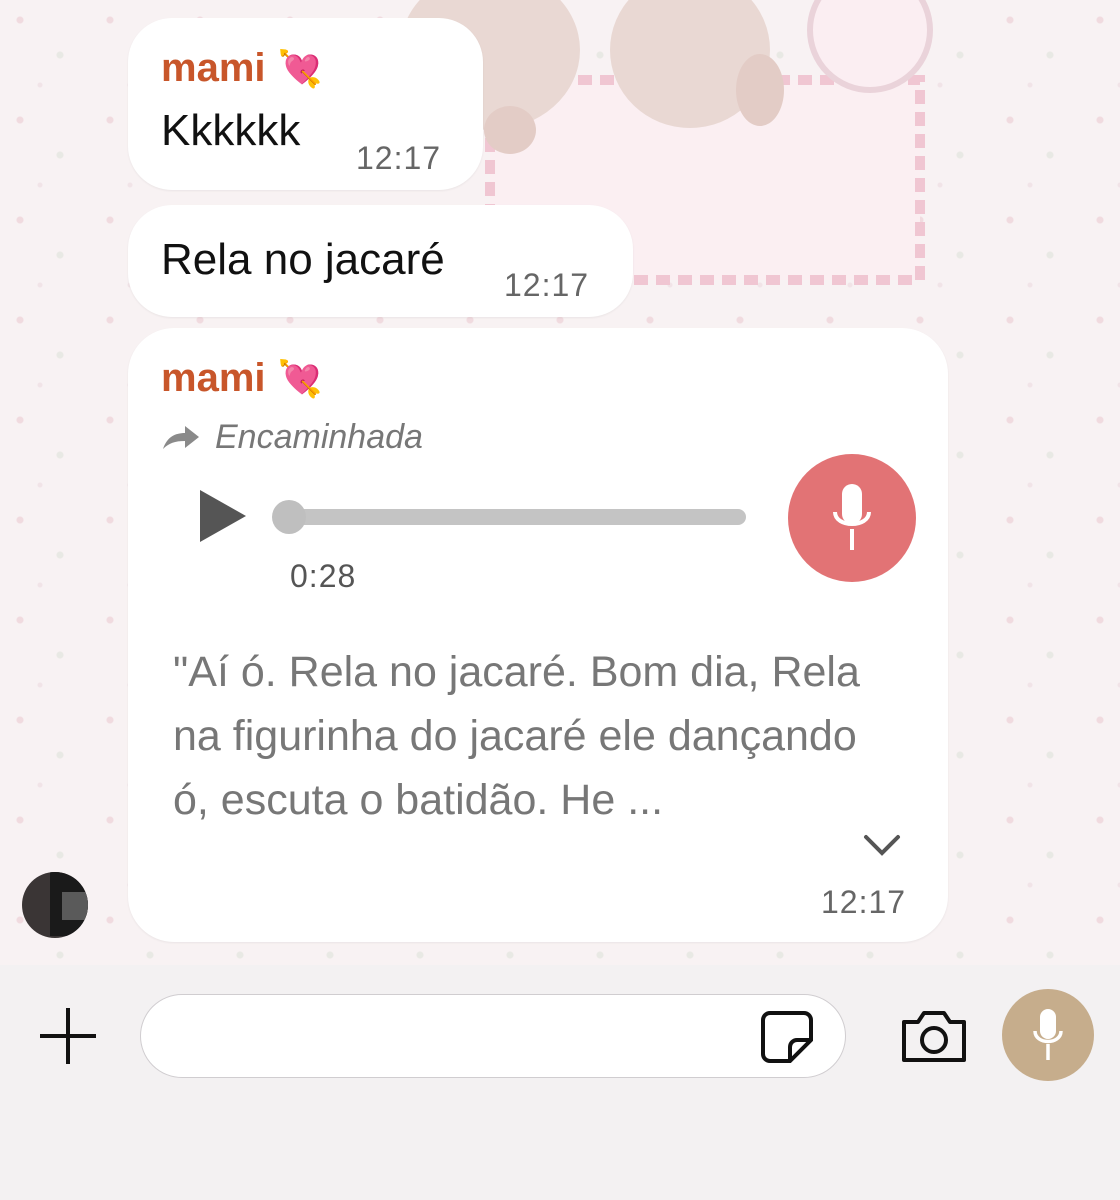 This screenshot has width=1120, height=1200. I want to click on audio-progress-knob, so click(289, 517).